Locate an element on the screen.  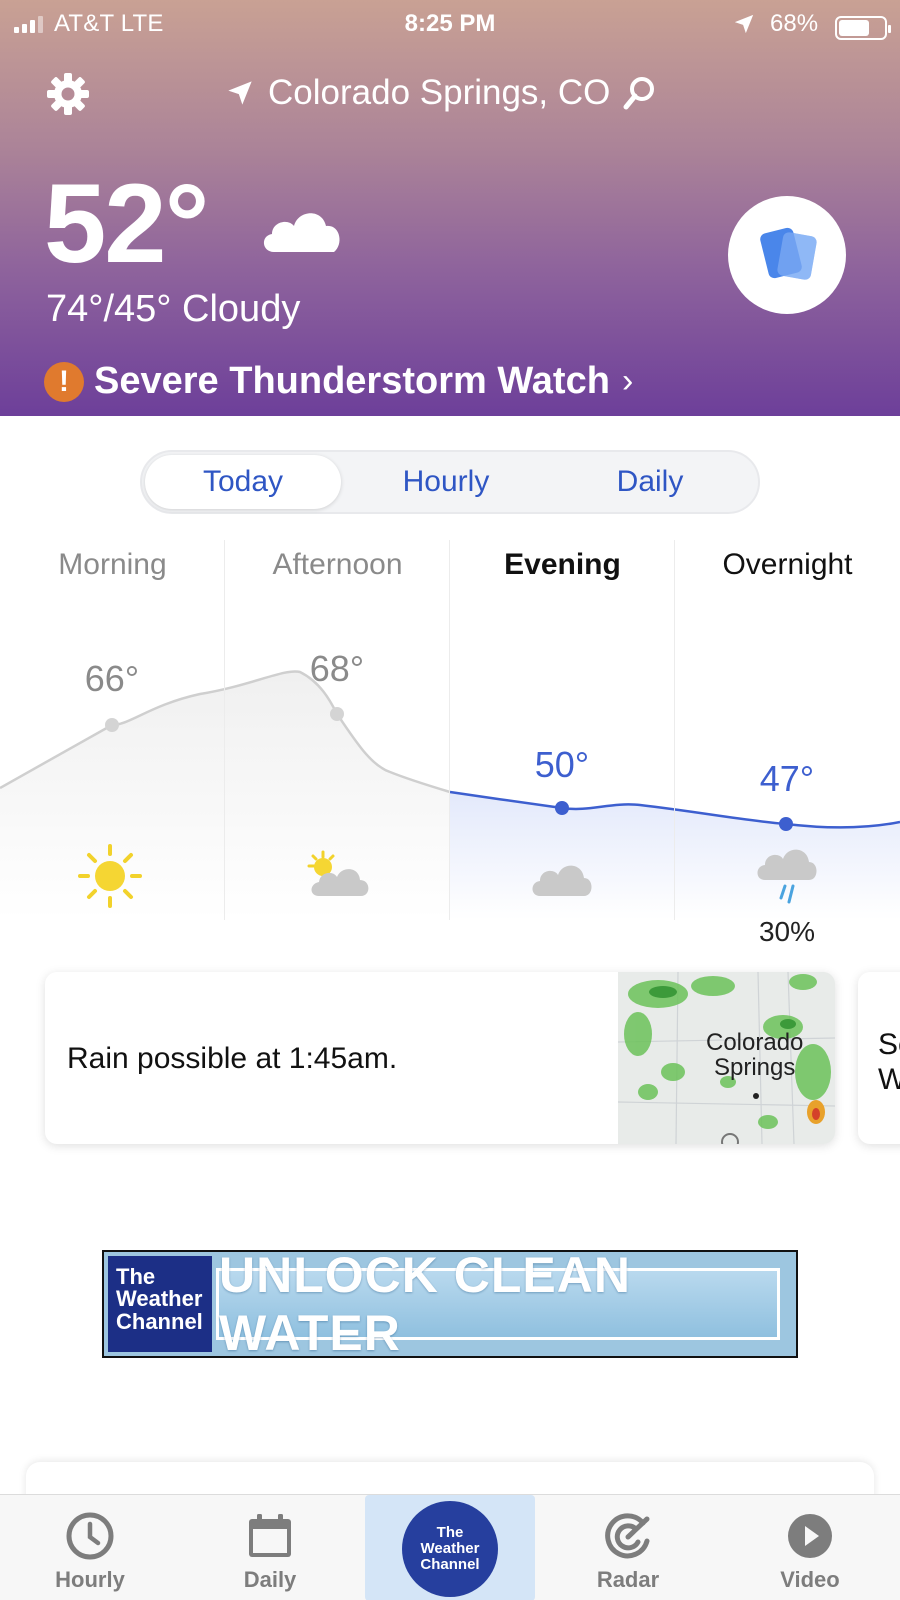
clock-icon is located at coordinates (90, 1536).